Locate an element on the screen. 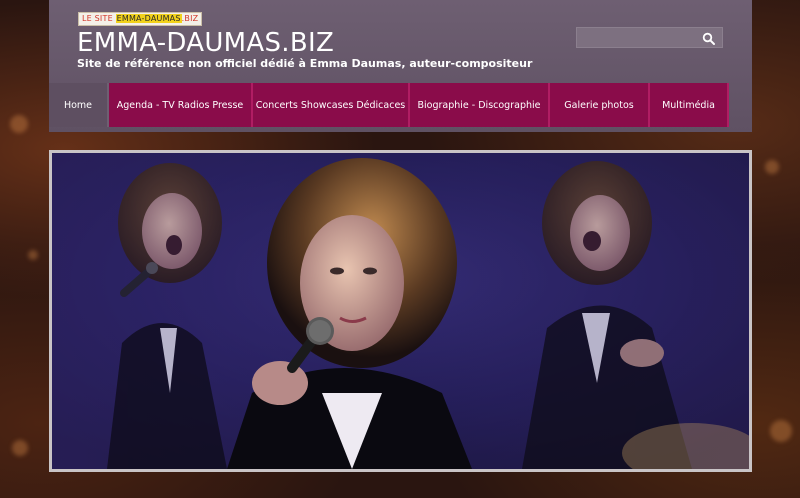 Image resolution: width=800 pixels, height=498 pixels. search-icon is located at coordinates (709, 38).